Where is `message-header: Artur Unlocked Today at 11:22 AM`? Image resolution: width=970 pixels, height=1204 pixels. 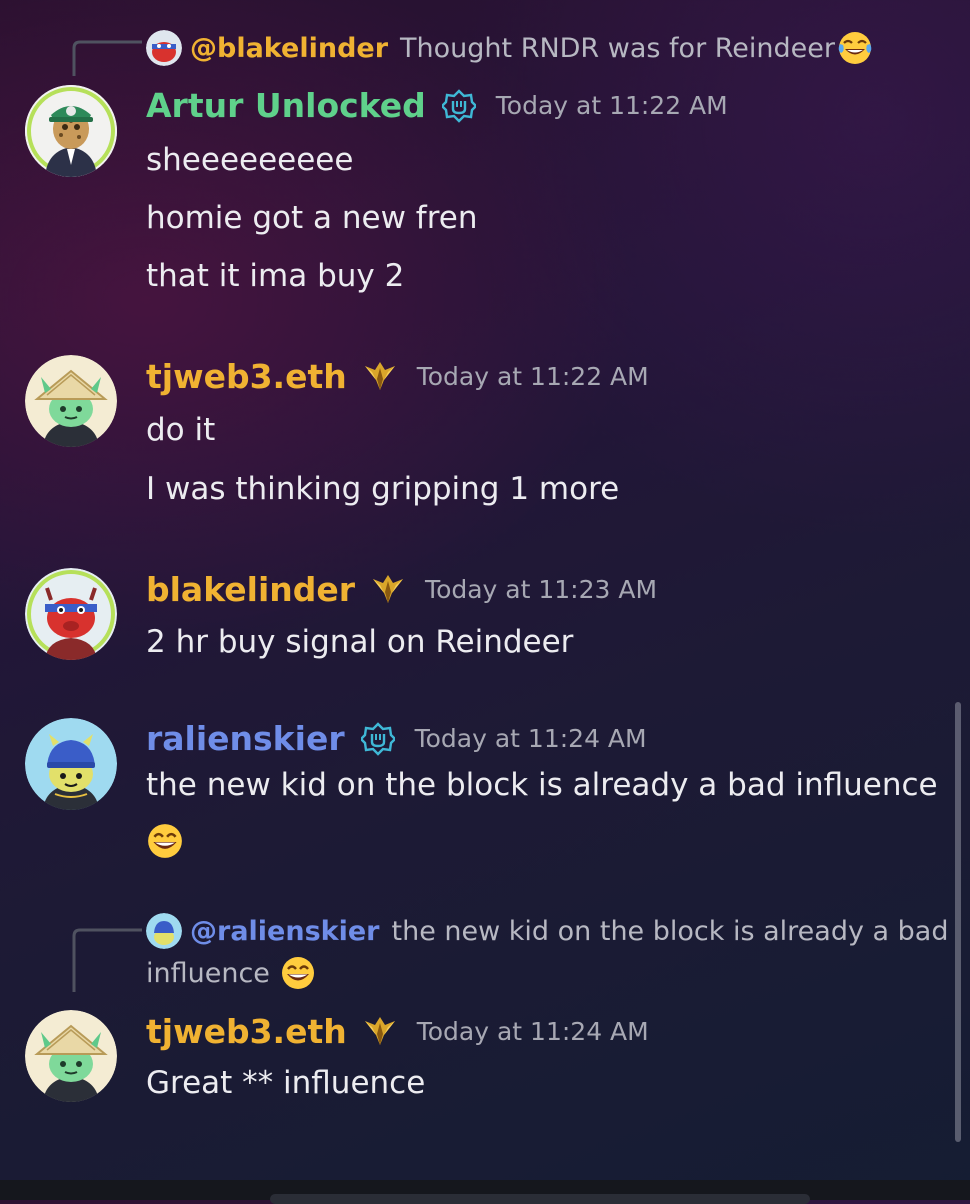
message-header: Artur Unlocked Today at 11:22 AM is located at coordinates (437, 105).